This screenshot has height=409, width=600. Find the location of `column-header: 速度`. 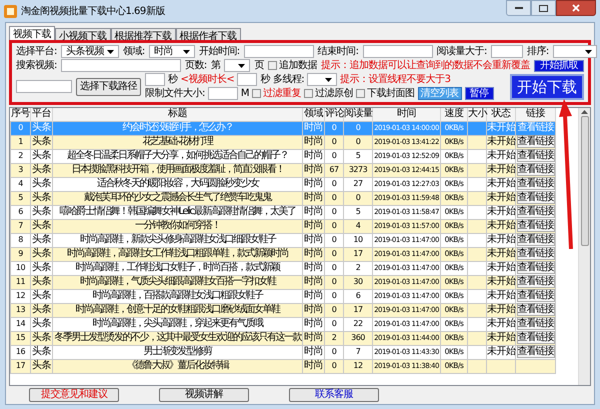

column-header: 速度 is located at coordinates (454, 114).